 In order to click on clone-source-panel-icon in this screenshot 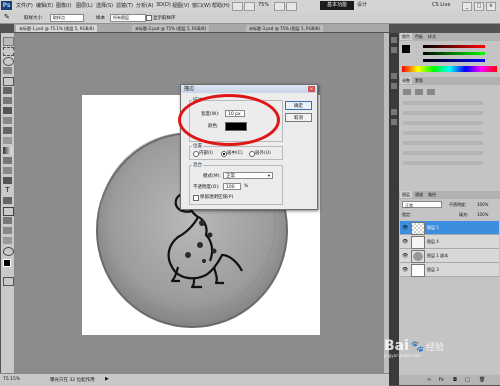, I will do `click(394, 122)`.